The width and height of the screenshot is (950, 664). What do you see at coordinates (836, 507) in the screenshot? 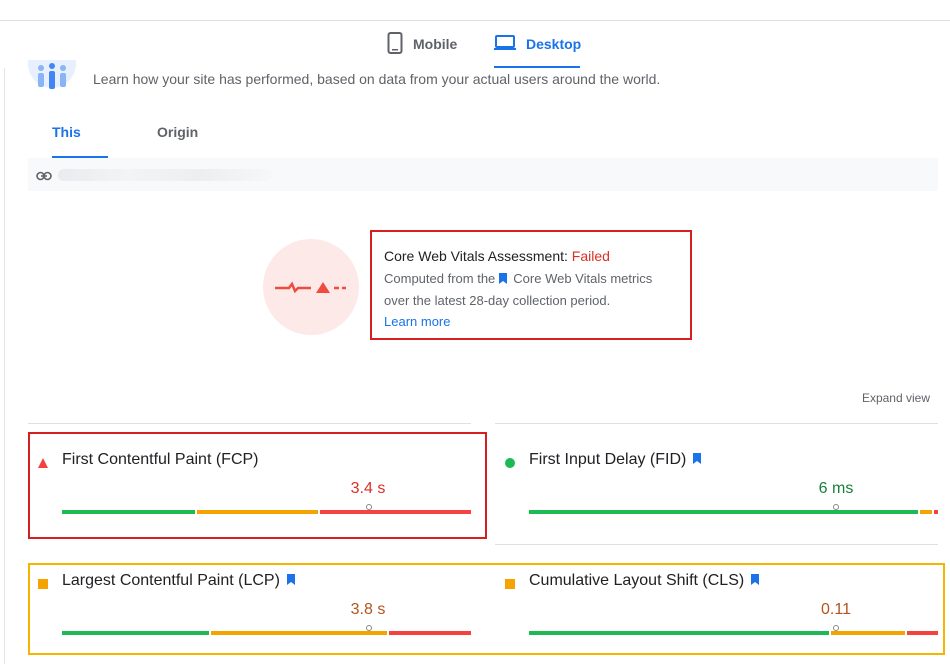
I see `percentile-marker` at bounding box center [836, 507].